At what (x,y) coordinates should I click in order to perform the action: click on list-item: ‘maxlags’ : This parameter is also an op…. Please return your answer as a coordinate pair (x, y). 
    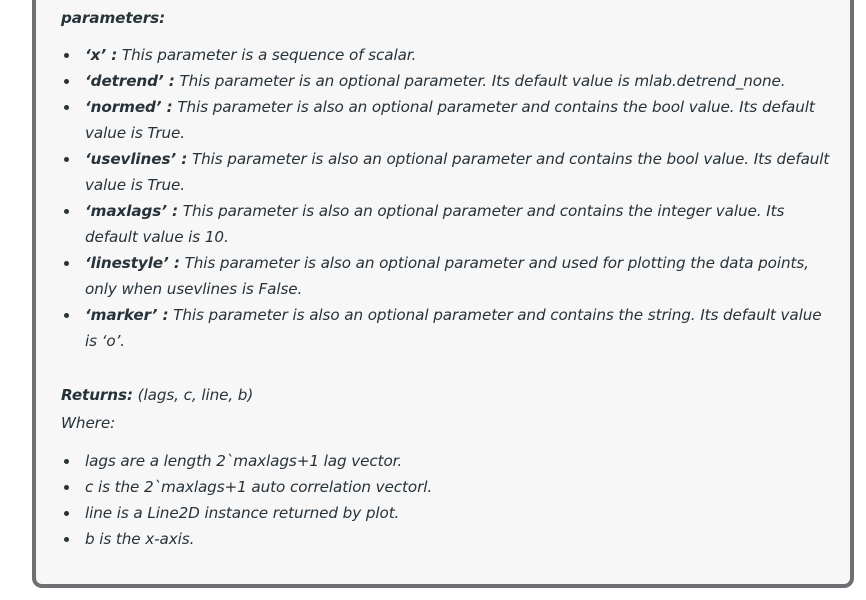
    Looking at the image, I should click on (448, 224).